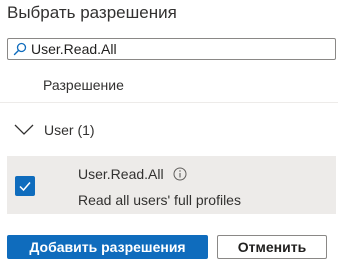 The height and width of the screenshot is (271, 338). What do you see at coordinates (20, 49) in the screenshot?
I see `search-icon` at bounding box center [20, 49].